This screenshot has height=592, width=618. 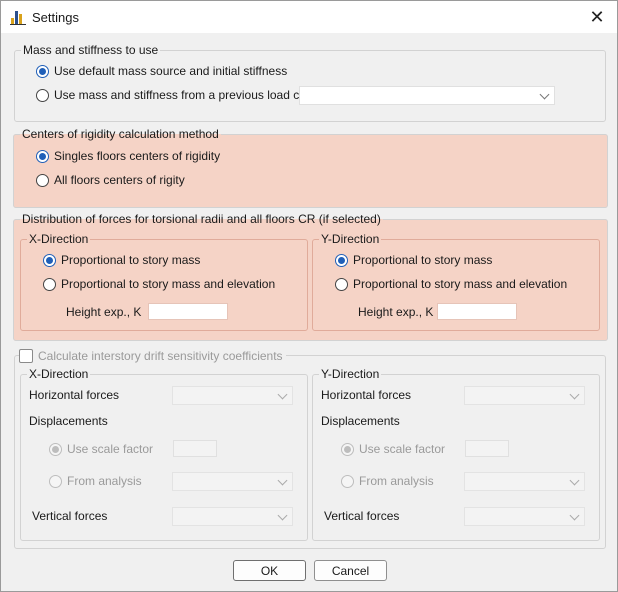 What do you see at coordinates (110, 449) in the screenshot?
I see `radio-x-scale-label: Use scale factor` at bounding box center [110, 449].